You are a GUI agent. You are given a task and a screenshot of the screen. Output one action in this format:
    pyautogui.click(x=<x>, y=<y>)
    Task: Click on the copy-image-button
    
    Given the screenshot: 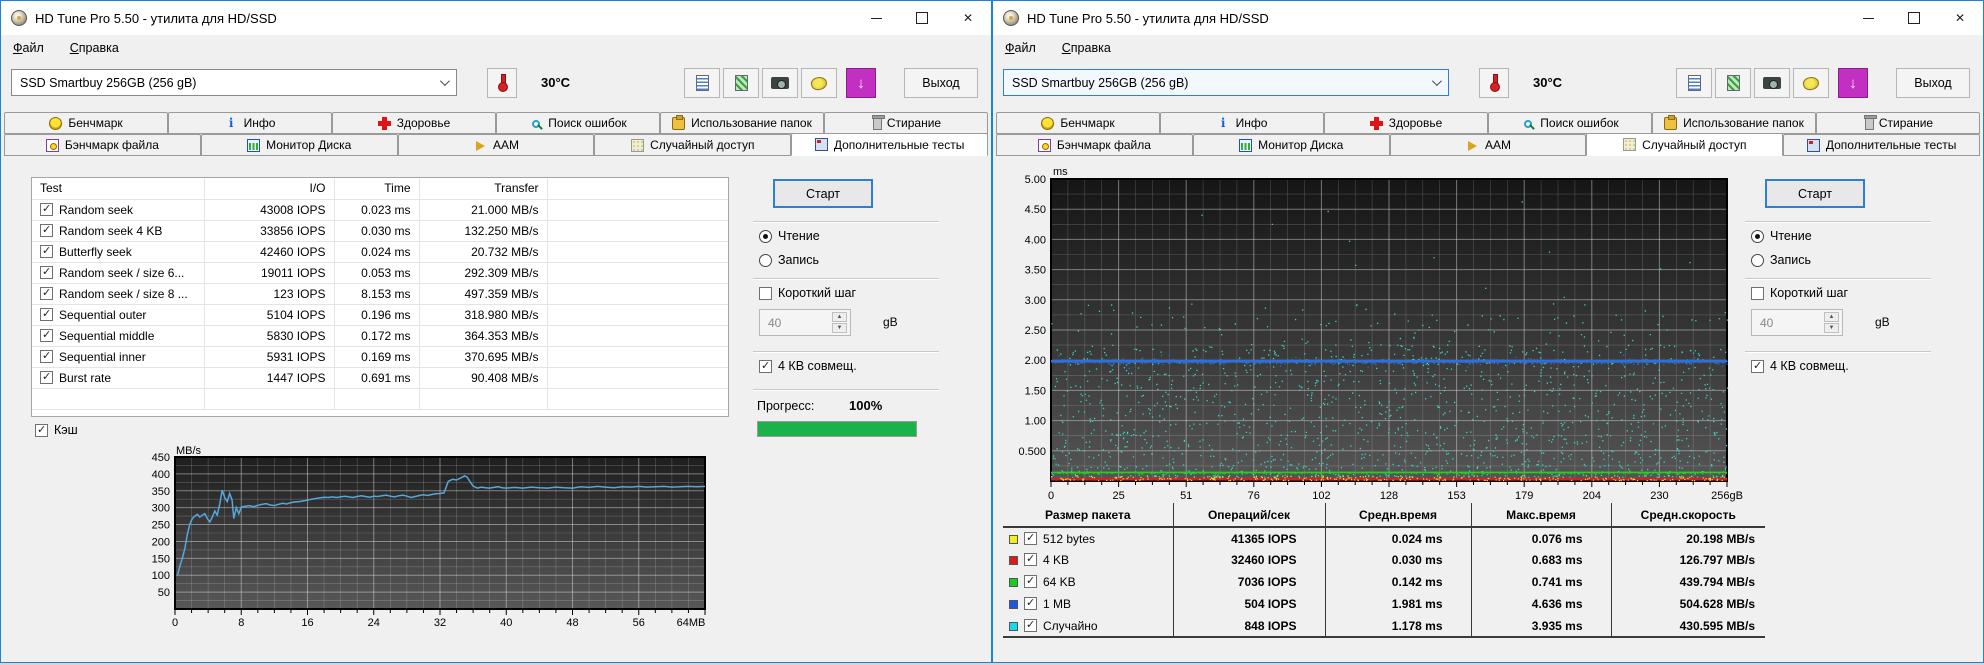 What is the action you would take?
    pyautogui.click(x=1733, y=83)
    